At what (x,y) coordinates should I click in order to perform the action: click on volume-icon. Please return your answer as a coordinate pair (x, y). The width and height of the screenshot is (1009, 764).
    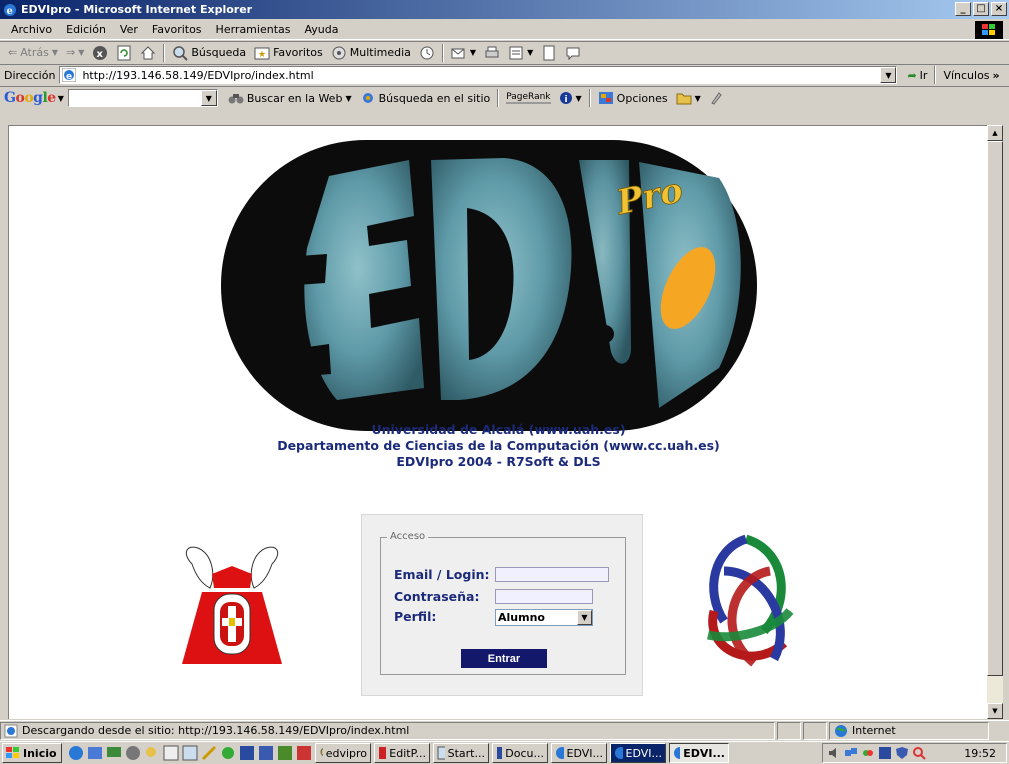
    Looking at the image, I should click on (834, 753).